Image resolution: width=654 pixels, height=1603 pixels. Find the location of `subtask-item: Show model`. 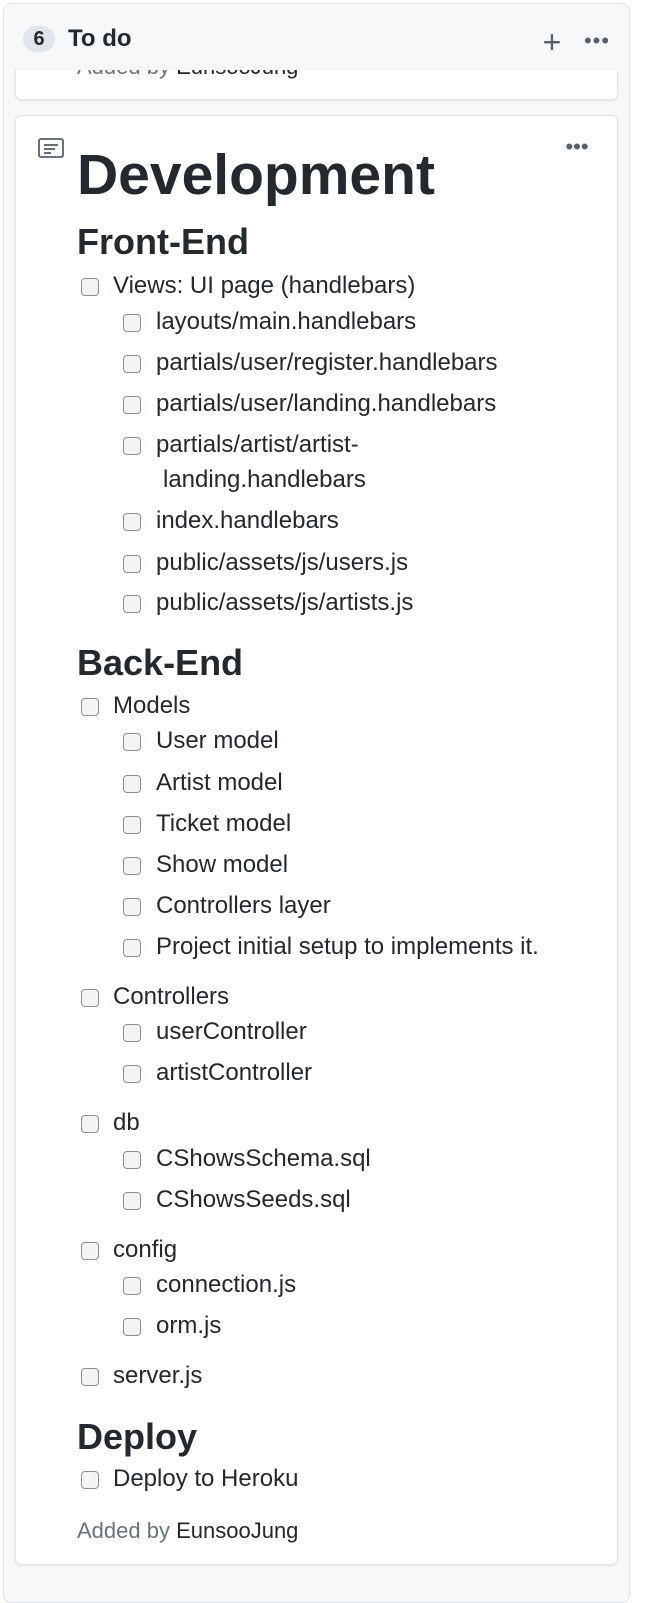

subtask-item: Show model is located at coordinates (222, 864).